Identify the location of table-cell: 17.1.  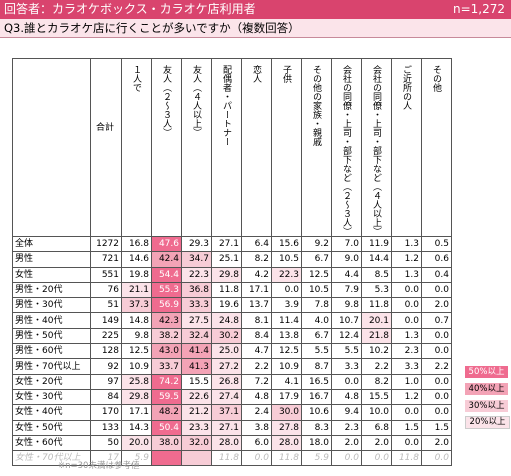
(136, 412).